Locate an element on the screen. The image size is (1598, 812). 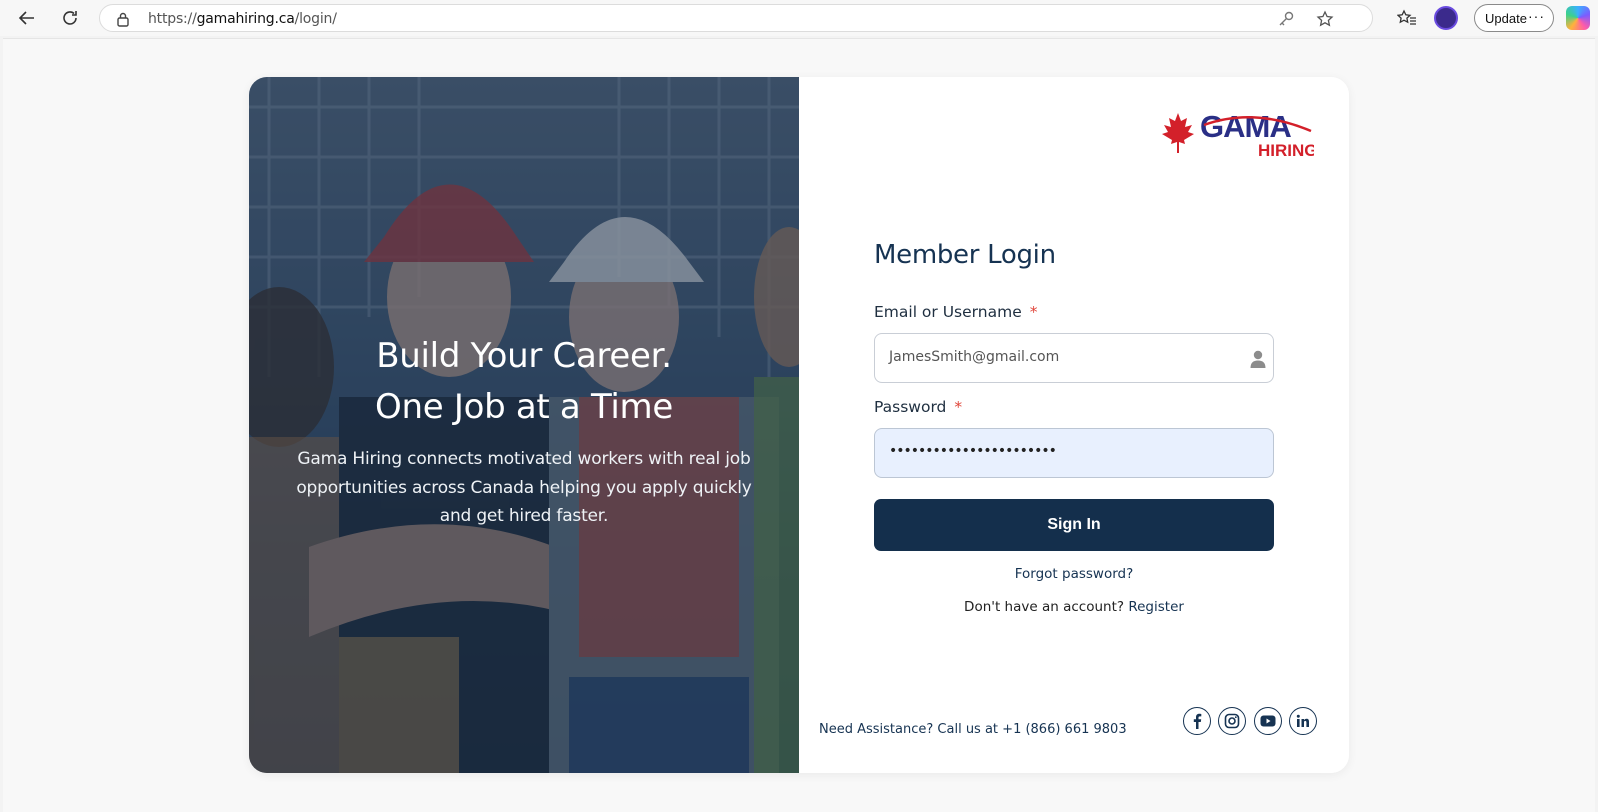
update-button: Update ··· is located at coordinates (1514, 18).